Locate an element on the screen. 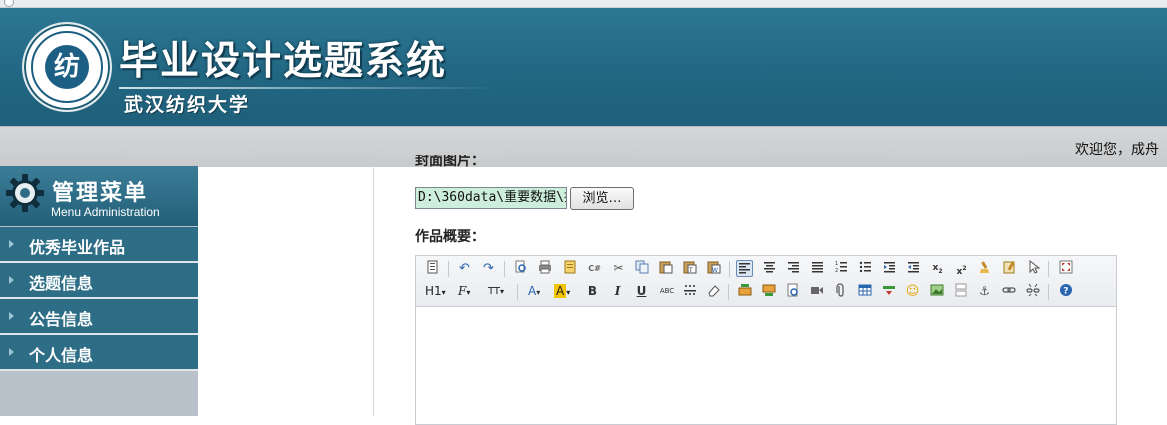 The height and width of the screenshot is (425, 1167). undo-icon: ↶ is located at coordinates (464, 268).